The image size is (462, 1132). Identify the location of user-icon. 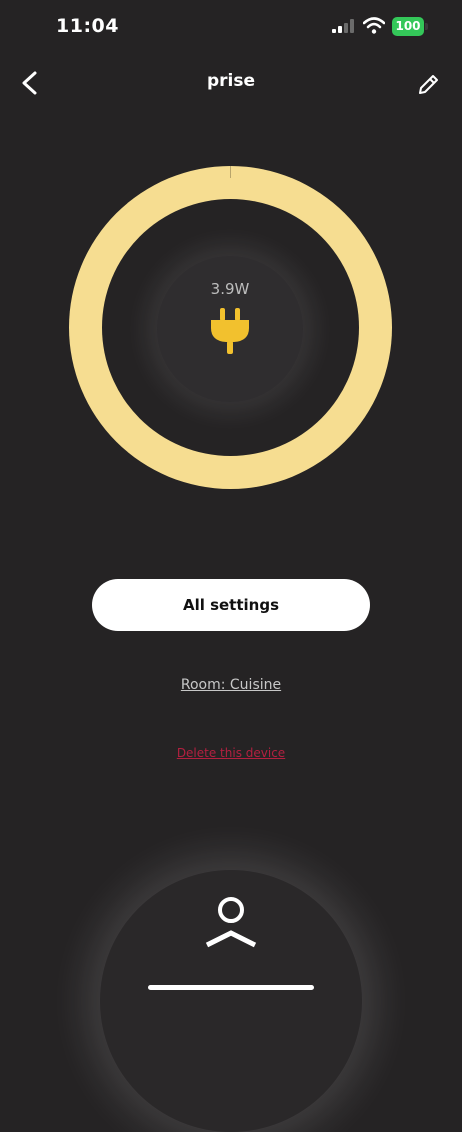
(231, 922).